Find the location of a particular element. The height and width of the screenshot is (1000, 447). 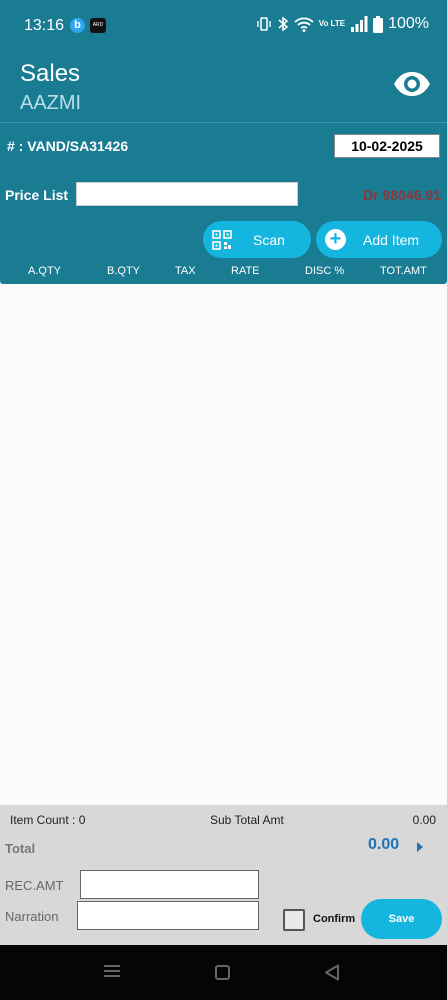

signal-icon is located at coordinates (359, 24).